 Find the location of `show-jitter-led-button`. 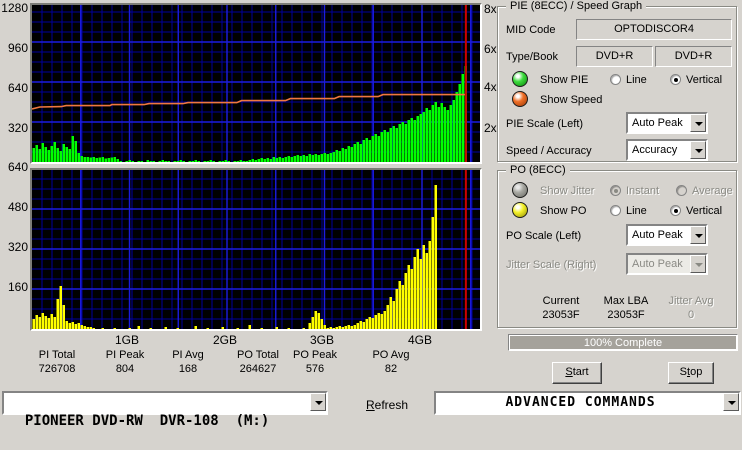

show-jitter-led-button is located at coordinates (520, 190).